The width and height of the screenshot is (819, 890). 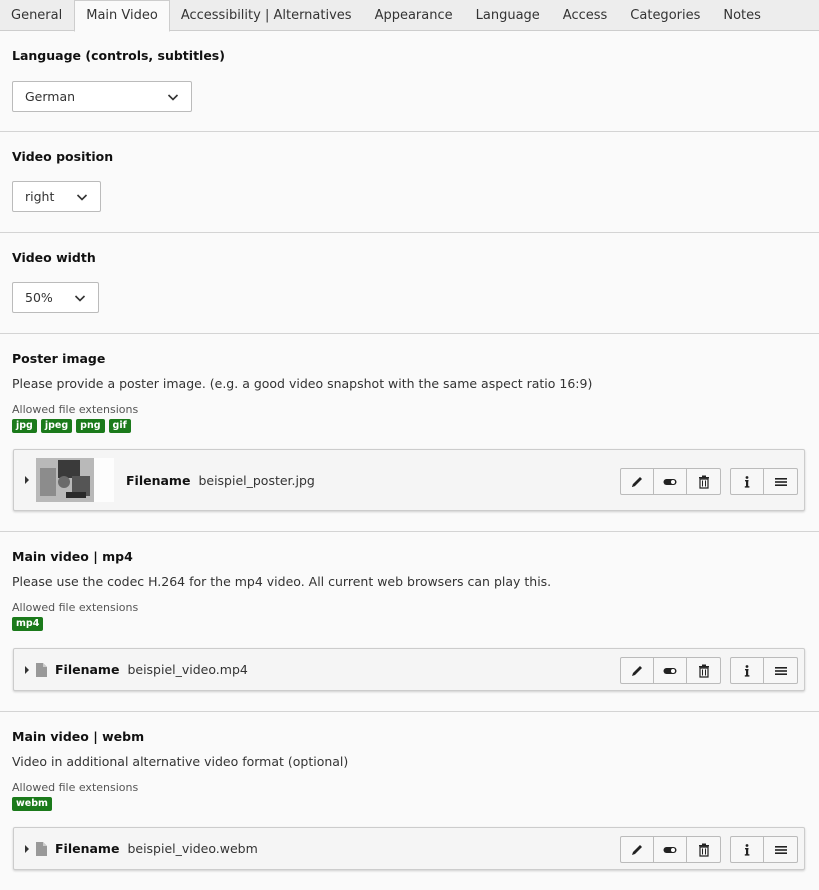 What do you see at coordinates (78, 736) in the screenshot?
I see `webm-label: Main video | webm` at bounding box center [78, 736].